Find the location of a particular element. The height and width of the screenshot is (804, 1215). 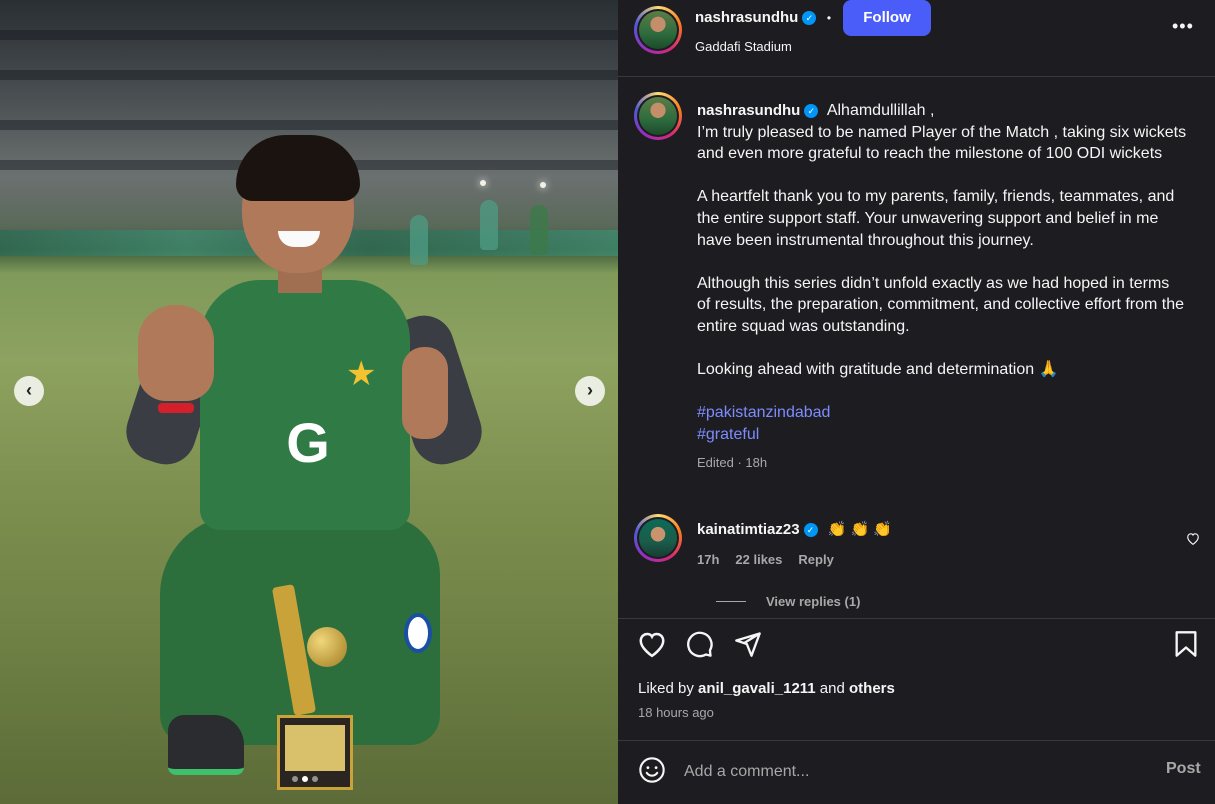

share-send-icon is located at coordinates (748, 644).